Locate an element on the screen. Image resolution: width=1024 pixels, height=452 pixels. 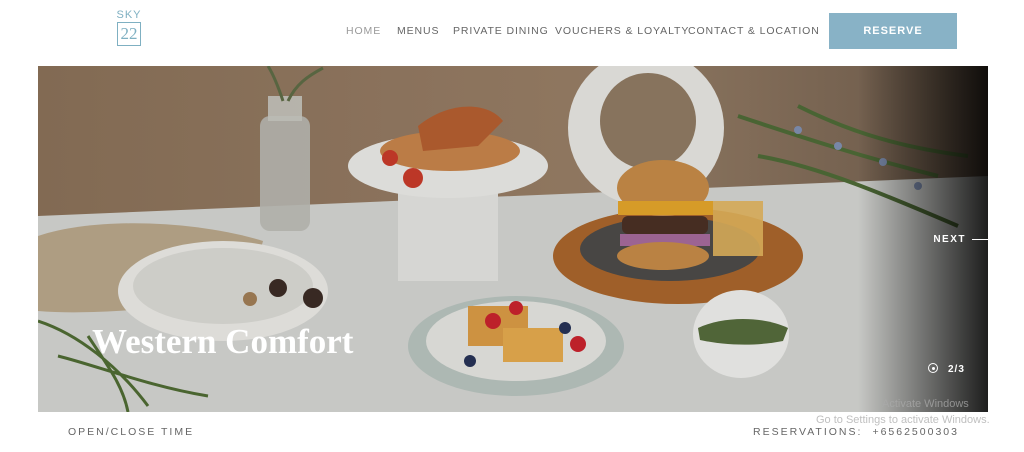
next-slide-button: NEXT is located at coordinates (960, 241).